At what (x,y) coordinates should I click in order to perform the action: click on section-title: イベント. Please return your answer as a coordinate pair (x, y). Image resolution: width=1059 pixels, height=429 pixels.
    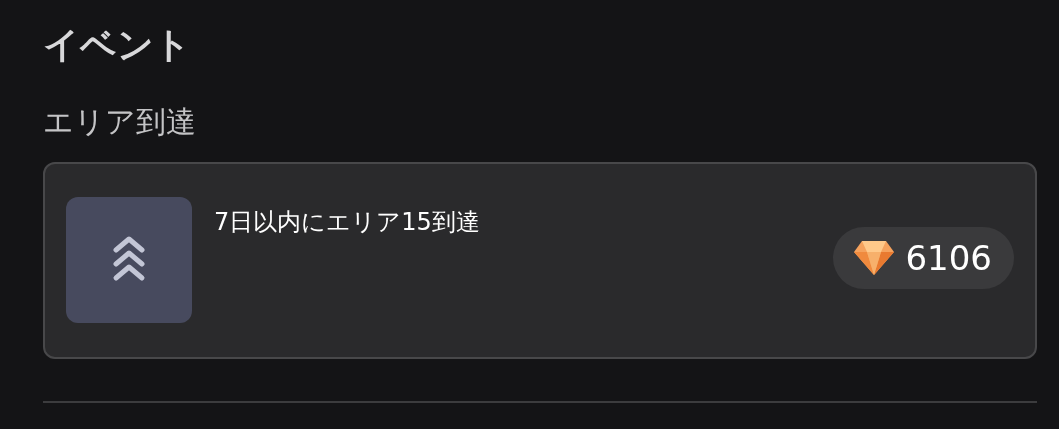
    Looking at the image, I should click on (117, 45).